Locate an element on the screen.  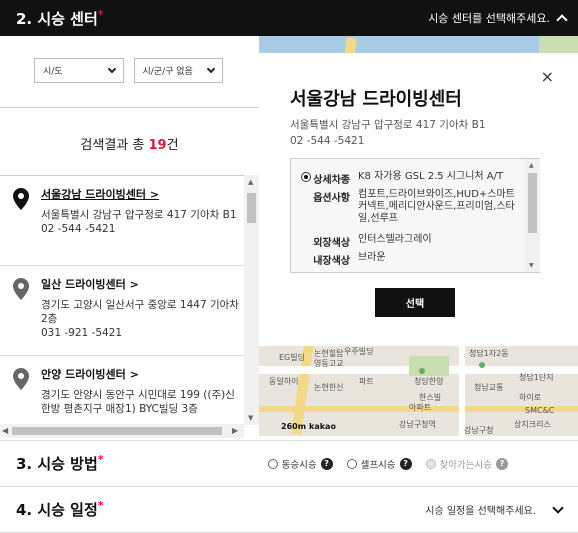
section-title-text: 4. 시승 일정 is located at coordinates (57, 510).